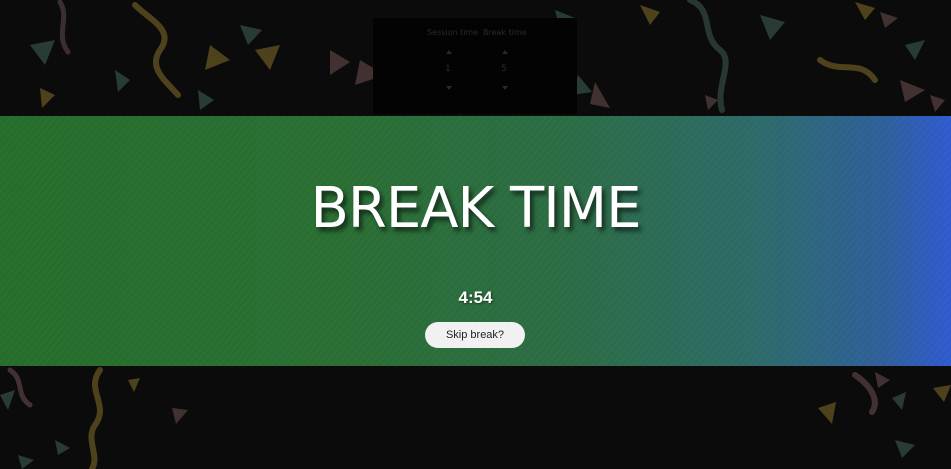 This screenshot has height=469, width=951. I want to click on skip-break-button: Skip break?, so click(475, 335).